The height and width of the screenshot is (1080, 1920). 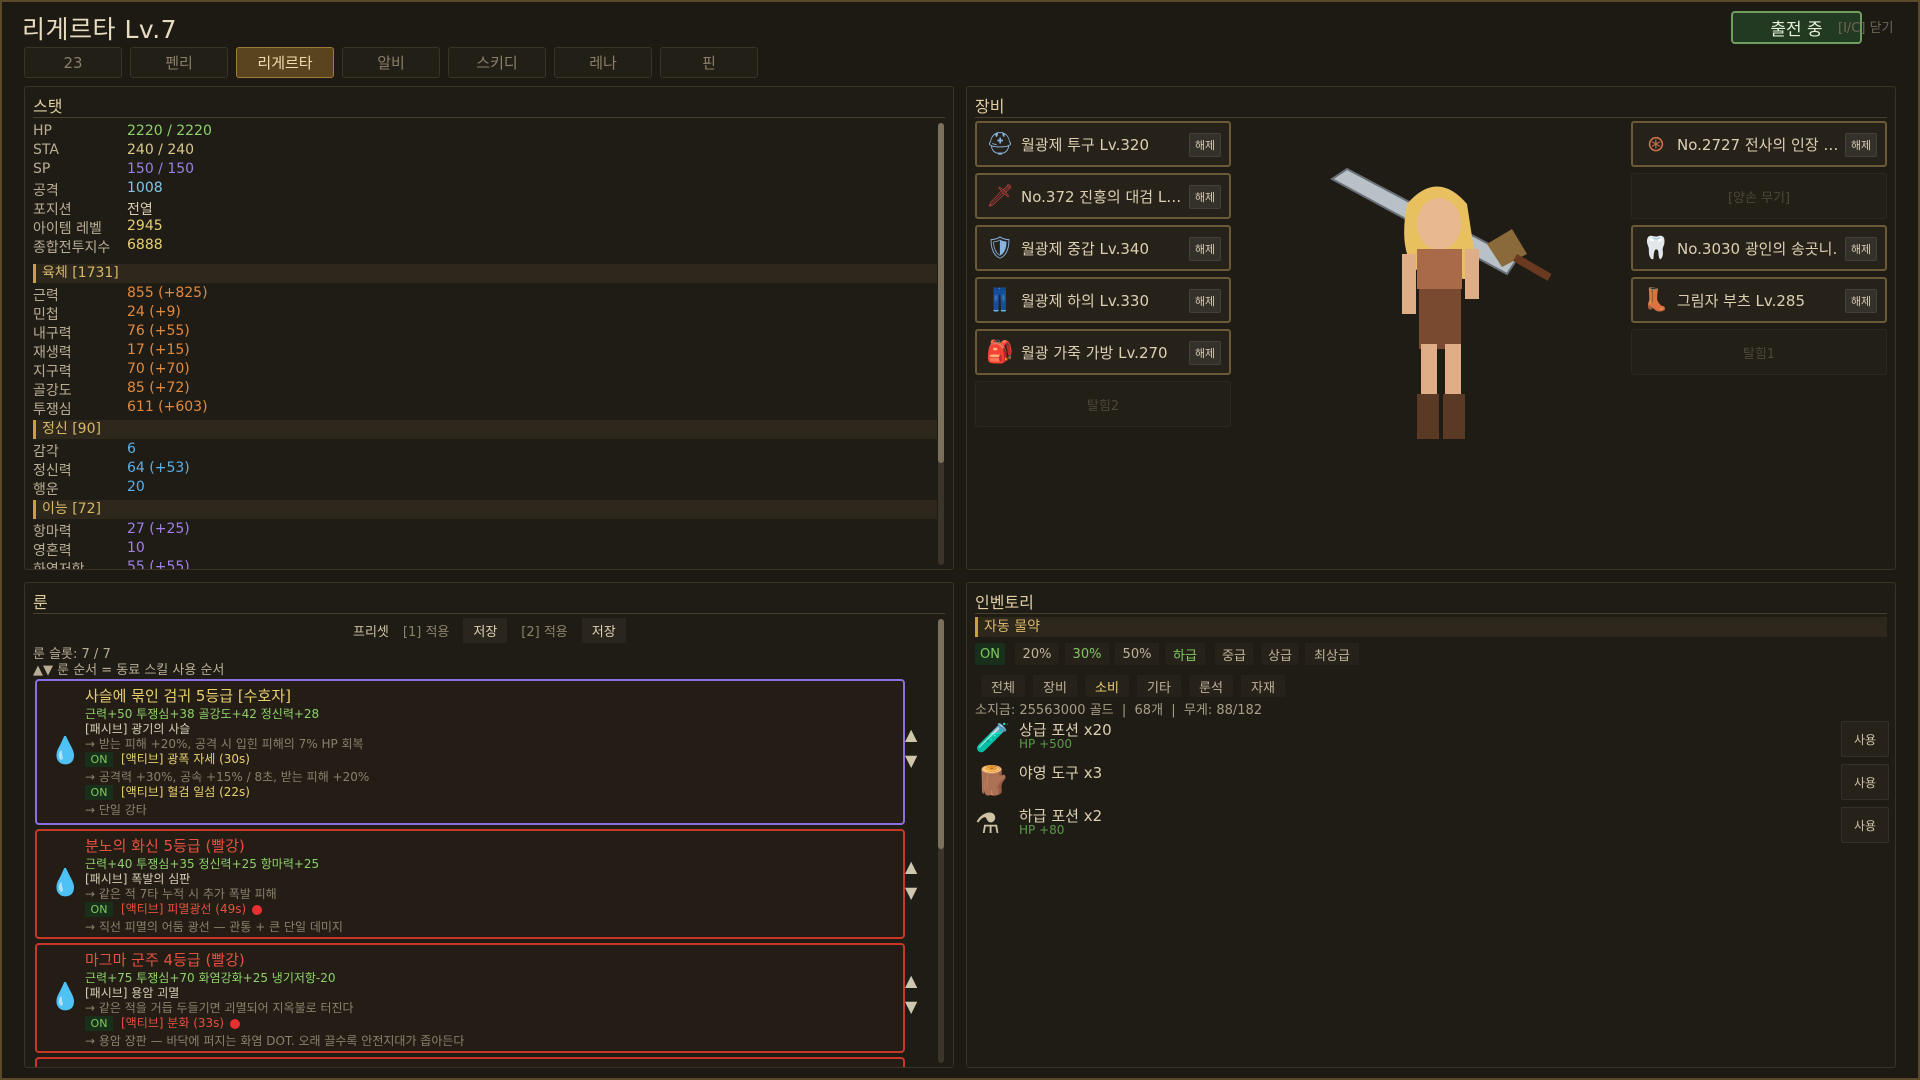 I want to click on rune-line-text: → 같은 적 7타 누적 시 추가 폭발 피해, so click(x=181, y=894).